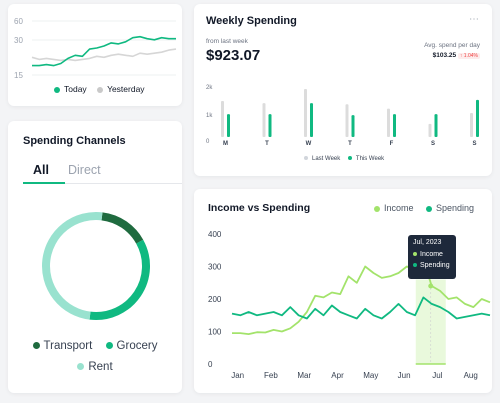 The image size is (500, 403). Describe the element at coordinates (471, 375) in the screenshot. I see `x-tick-label: Aug` at that location.